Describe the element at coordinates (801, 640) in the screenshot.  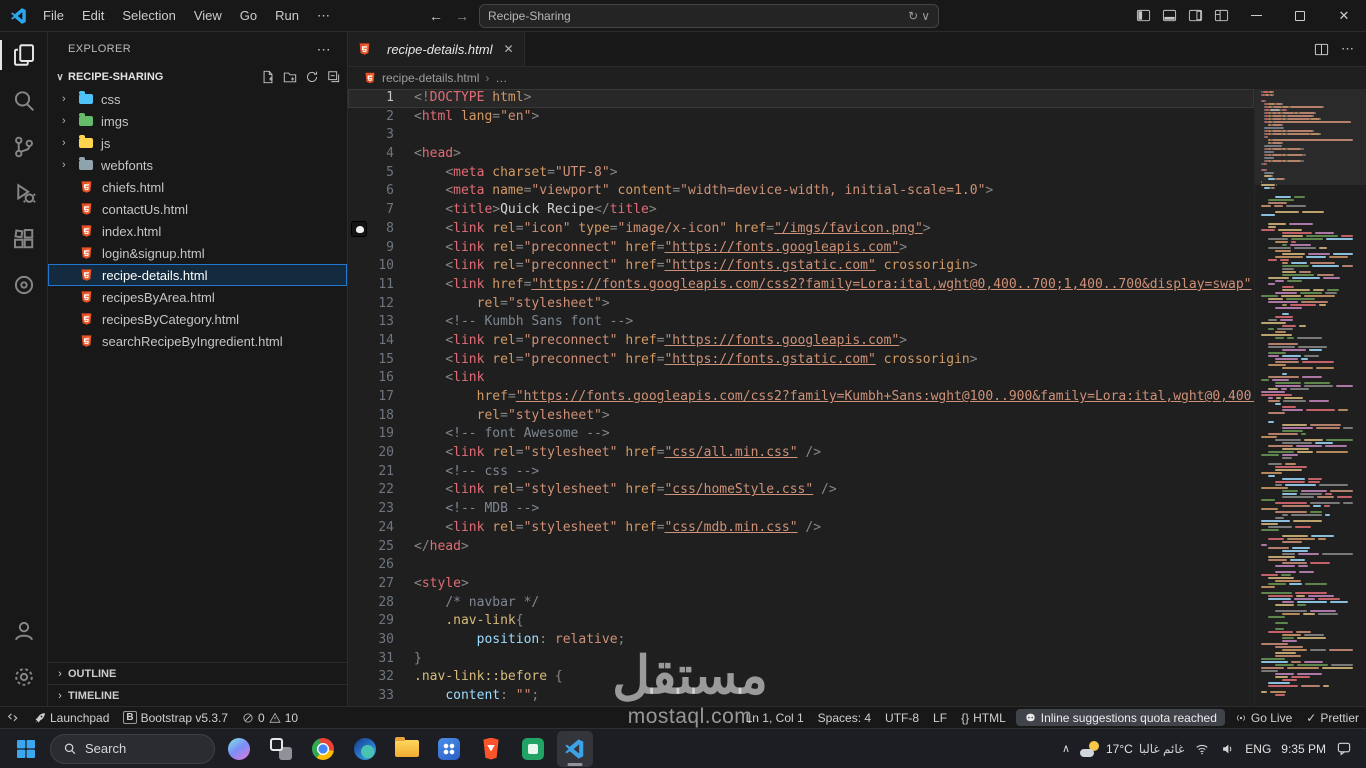
I see `code-line-30: 30 position: relative;` at that location.